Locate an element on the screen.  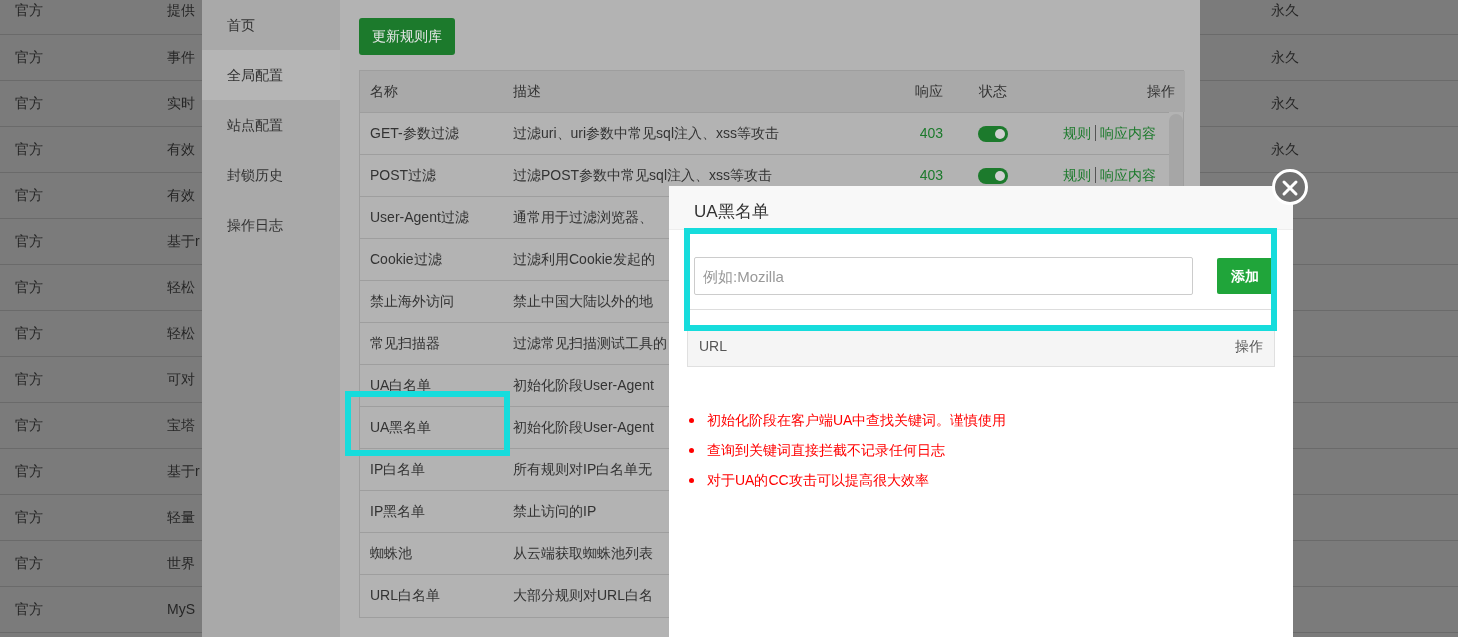
rule-description: 过滤利用Cookie发起的 is located at coordinates (584, 259).